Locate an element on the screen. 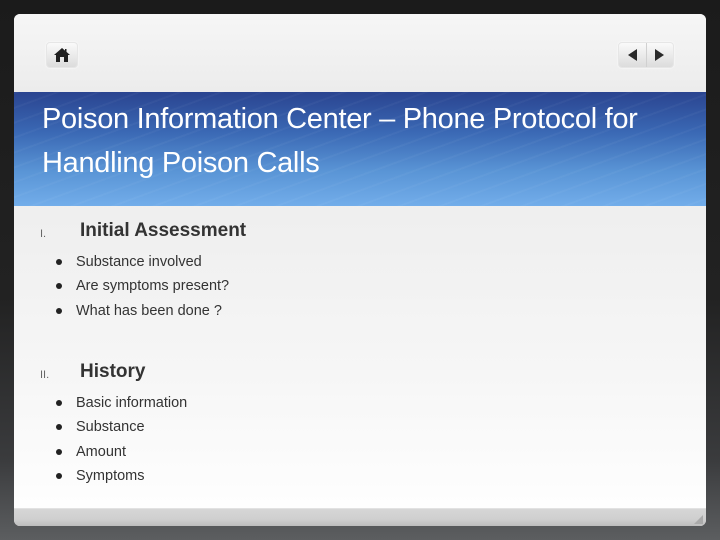  triangle-right-icon is located at coordinates (660, 55).